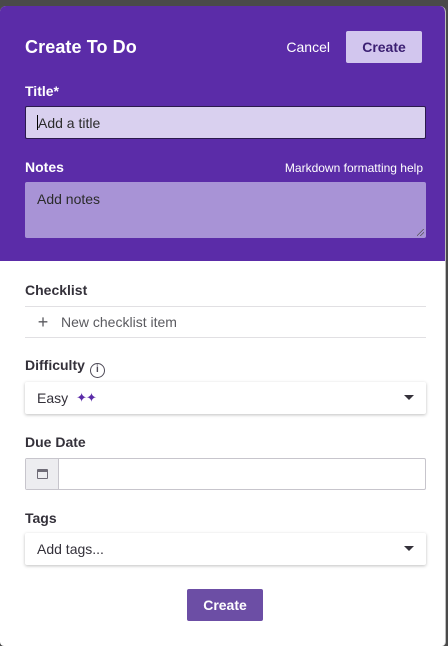 This screenshot has width=448, height=646. Describe the element at coordinates (69, 199) in the screenshot. I see `notes-placeholder: Add notes` at that location.